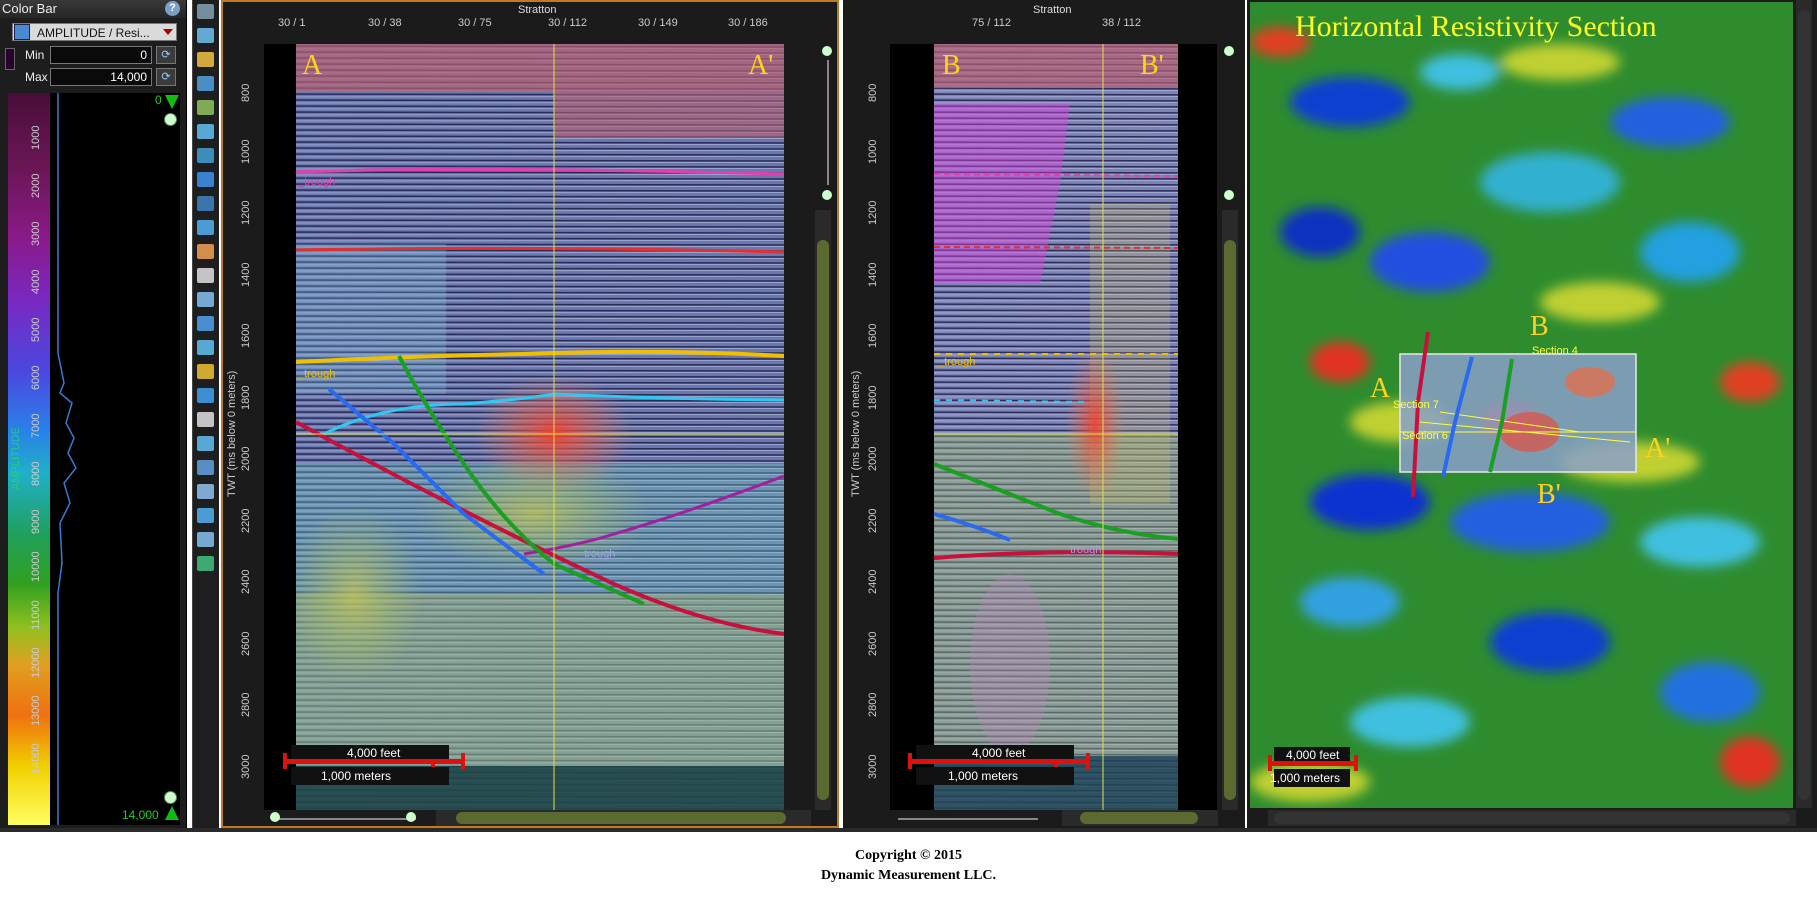 The image size is (1817, 898). Describe the element at coordinates (623, 818) in the screenshot. I see `section-a-horizontal-scrollbar` at that location.